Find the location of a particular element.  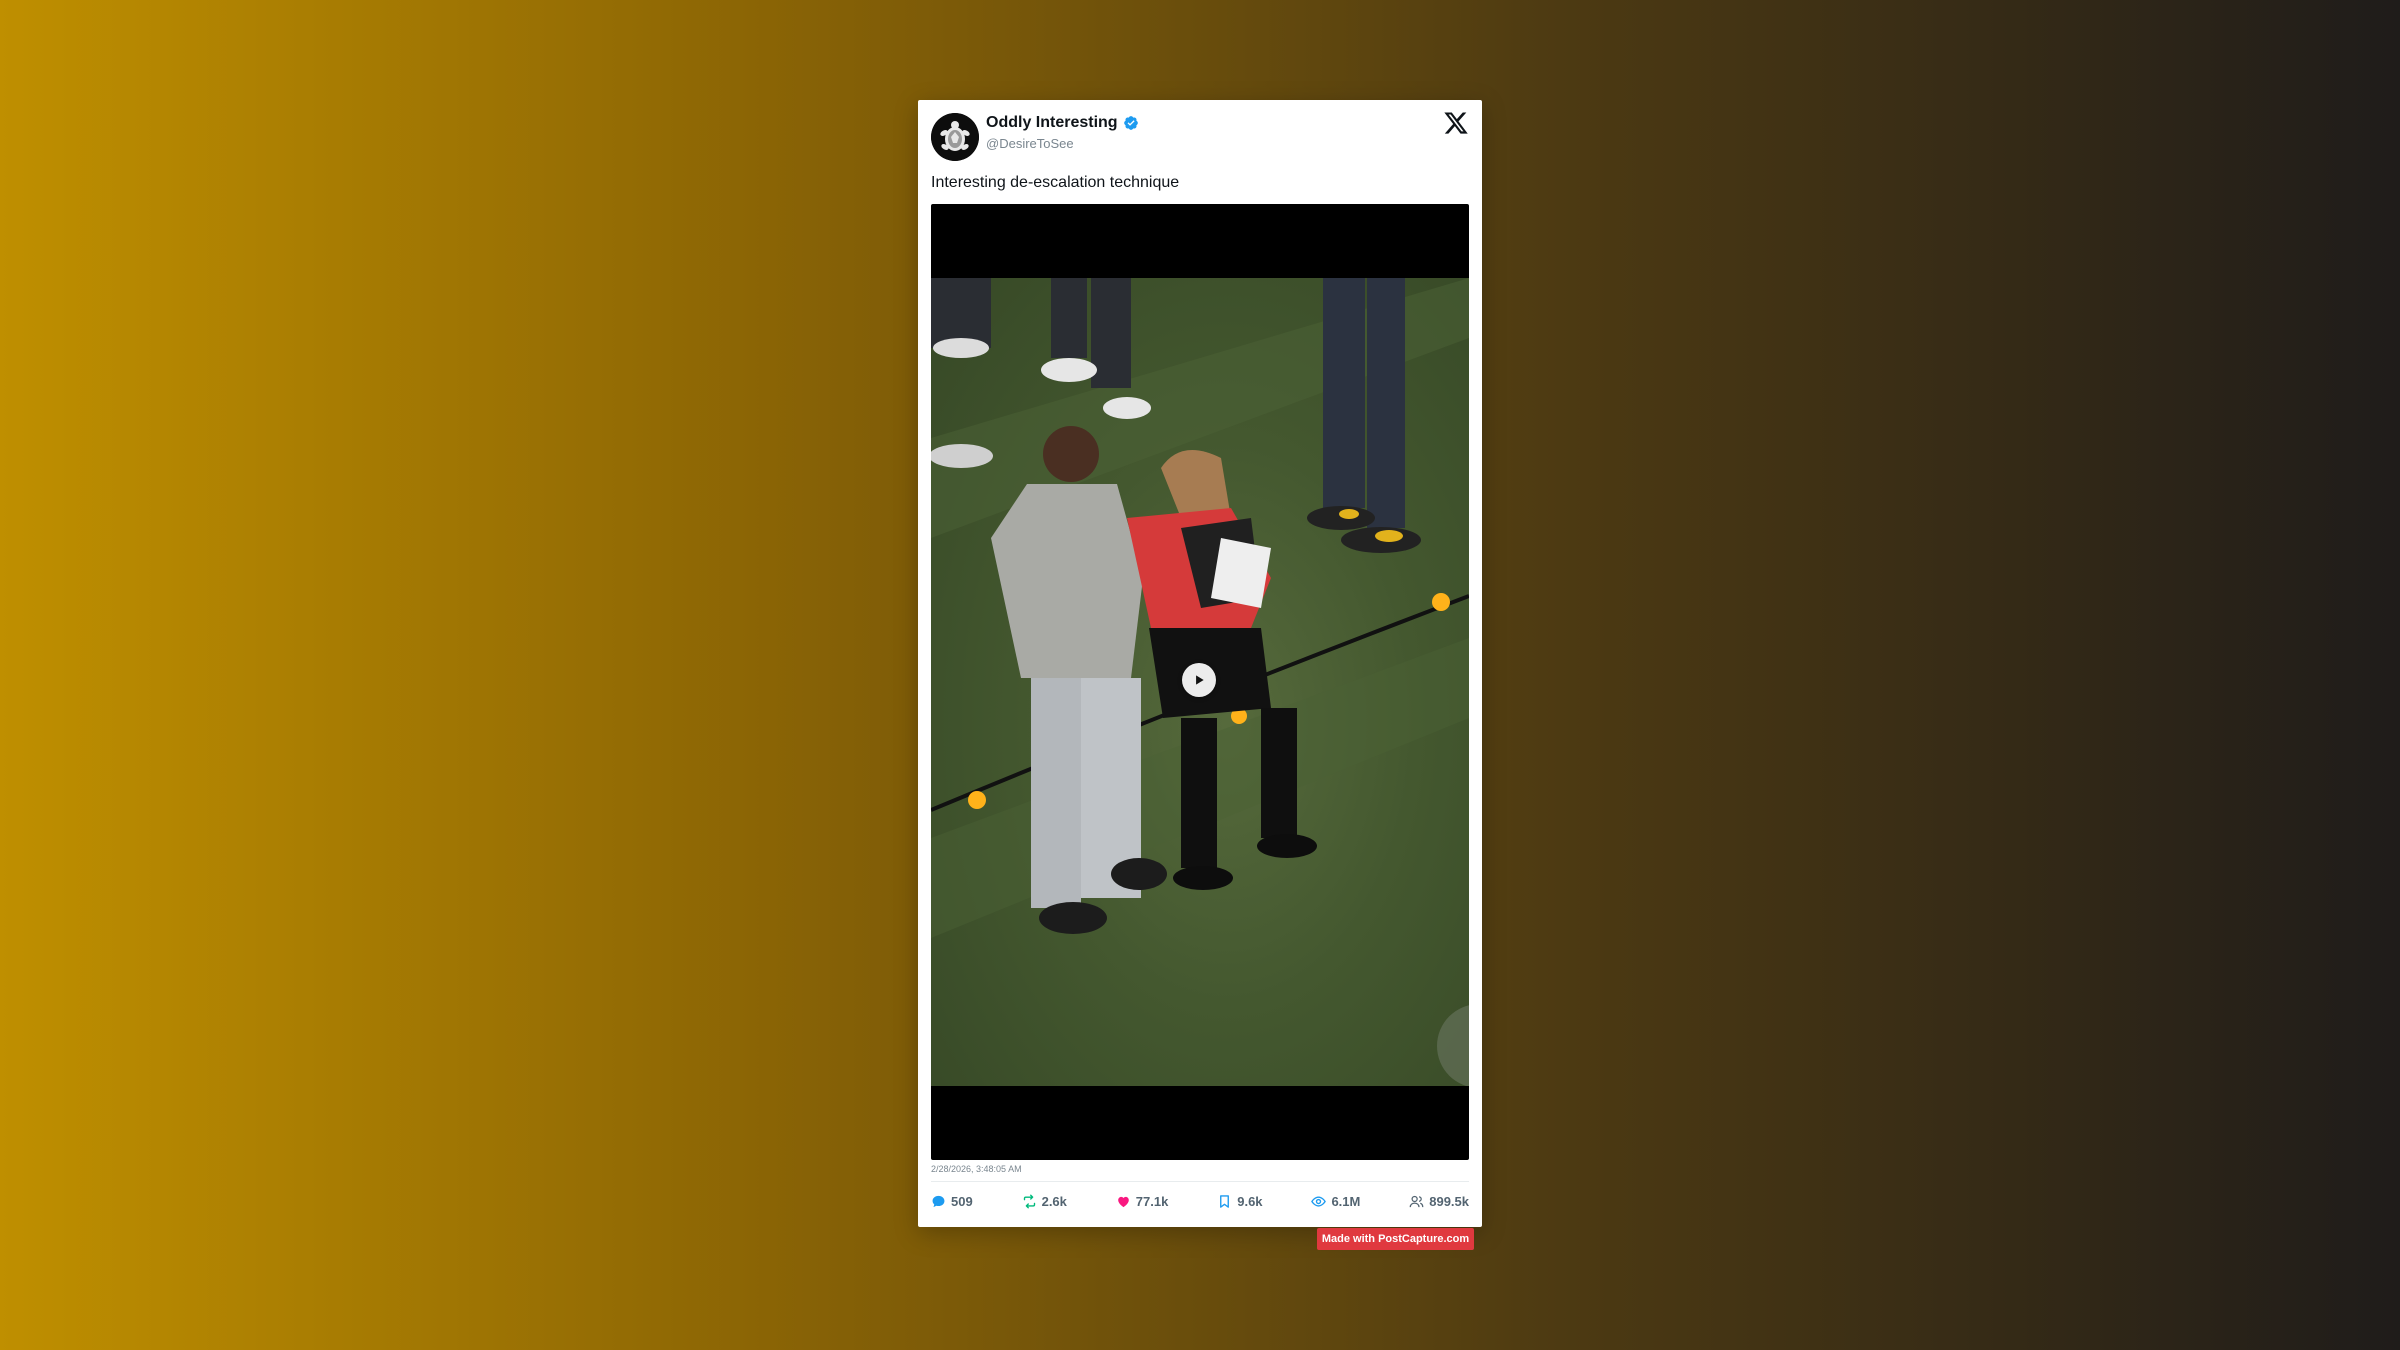

verified-badge-icon is located at coordinates (1130, 123).